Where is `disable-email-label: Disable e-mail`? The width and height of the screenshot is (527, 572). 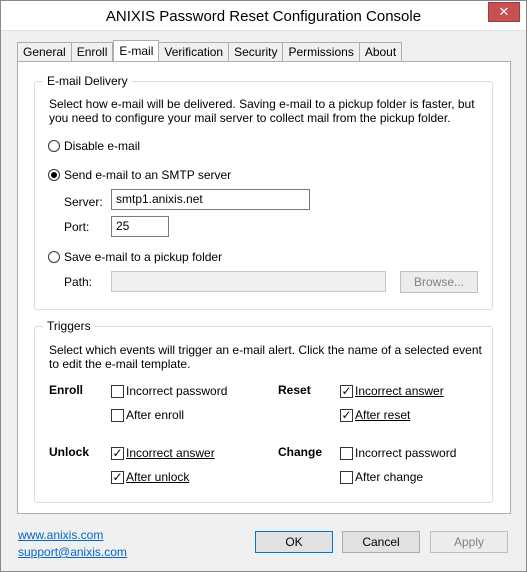 disable-email-label: Disable e-mail is located at coordinates (102, 146).